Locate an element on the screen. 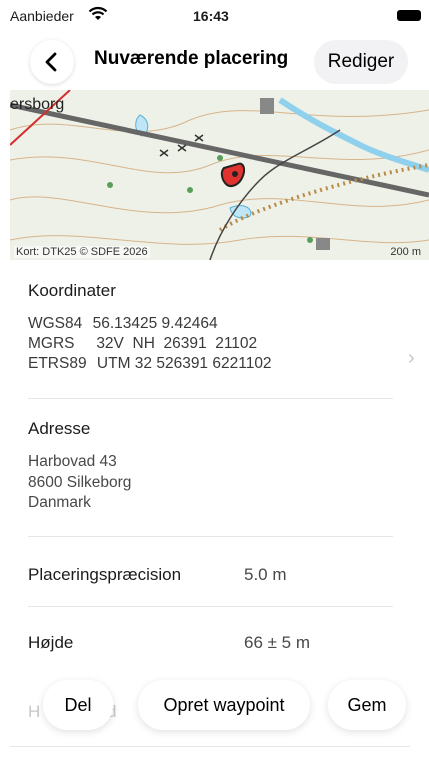 This screenshot has height=758, width=429. map-credit: Kort: DTK25 © SDFE 2026 is located at coordinates (82, 252).